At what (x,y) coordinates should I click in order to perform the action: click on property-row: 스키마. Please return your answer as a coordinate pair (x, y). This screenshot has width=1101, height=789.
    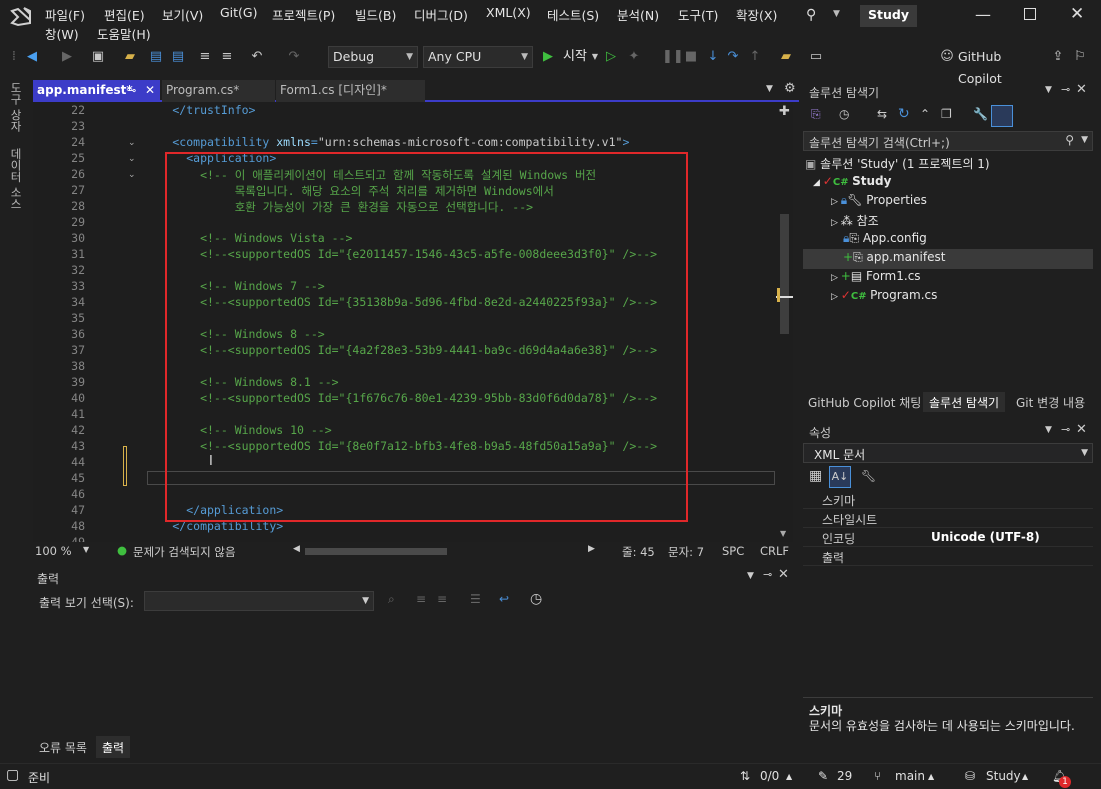
    Looking at the image, I should click on (948, 499).